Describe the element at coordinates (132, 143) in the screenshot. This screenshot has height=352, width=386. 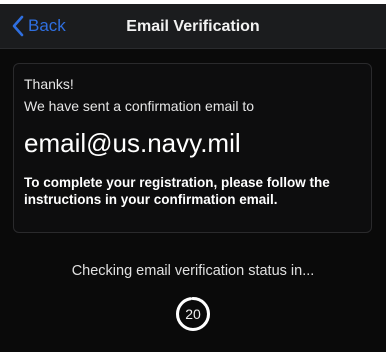
I see `email-address: email@us.navy.mil` at that location.